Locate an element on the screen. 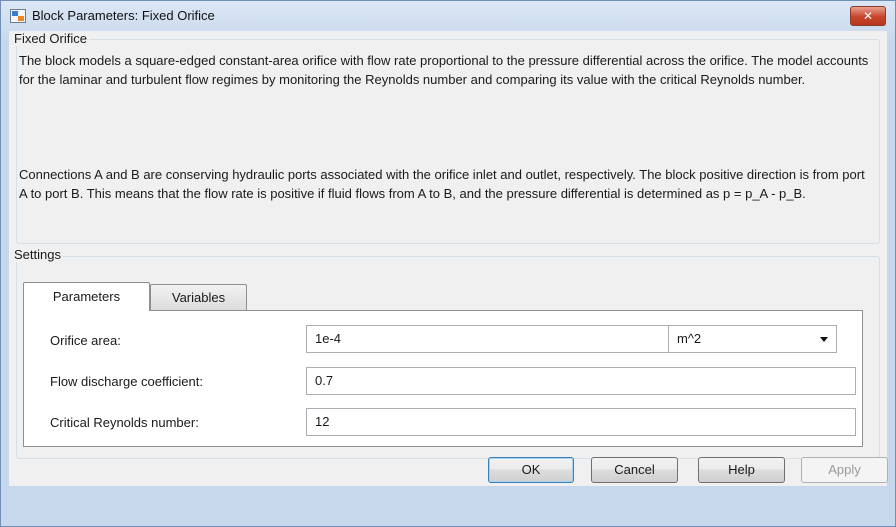  help-button: Help is located at coordinates (741, 470).